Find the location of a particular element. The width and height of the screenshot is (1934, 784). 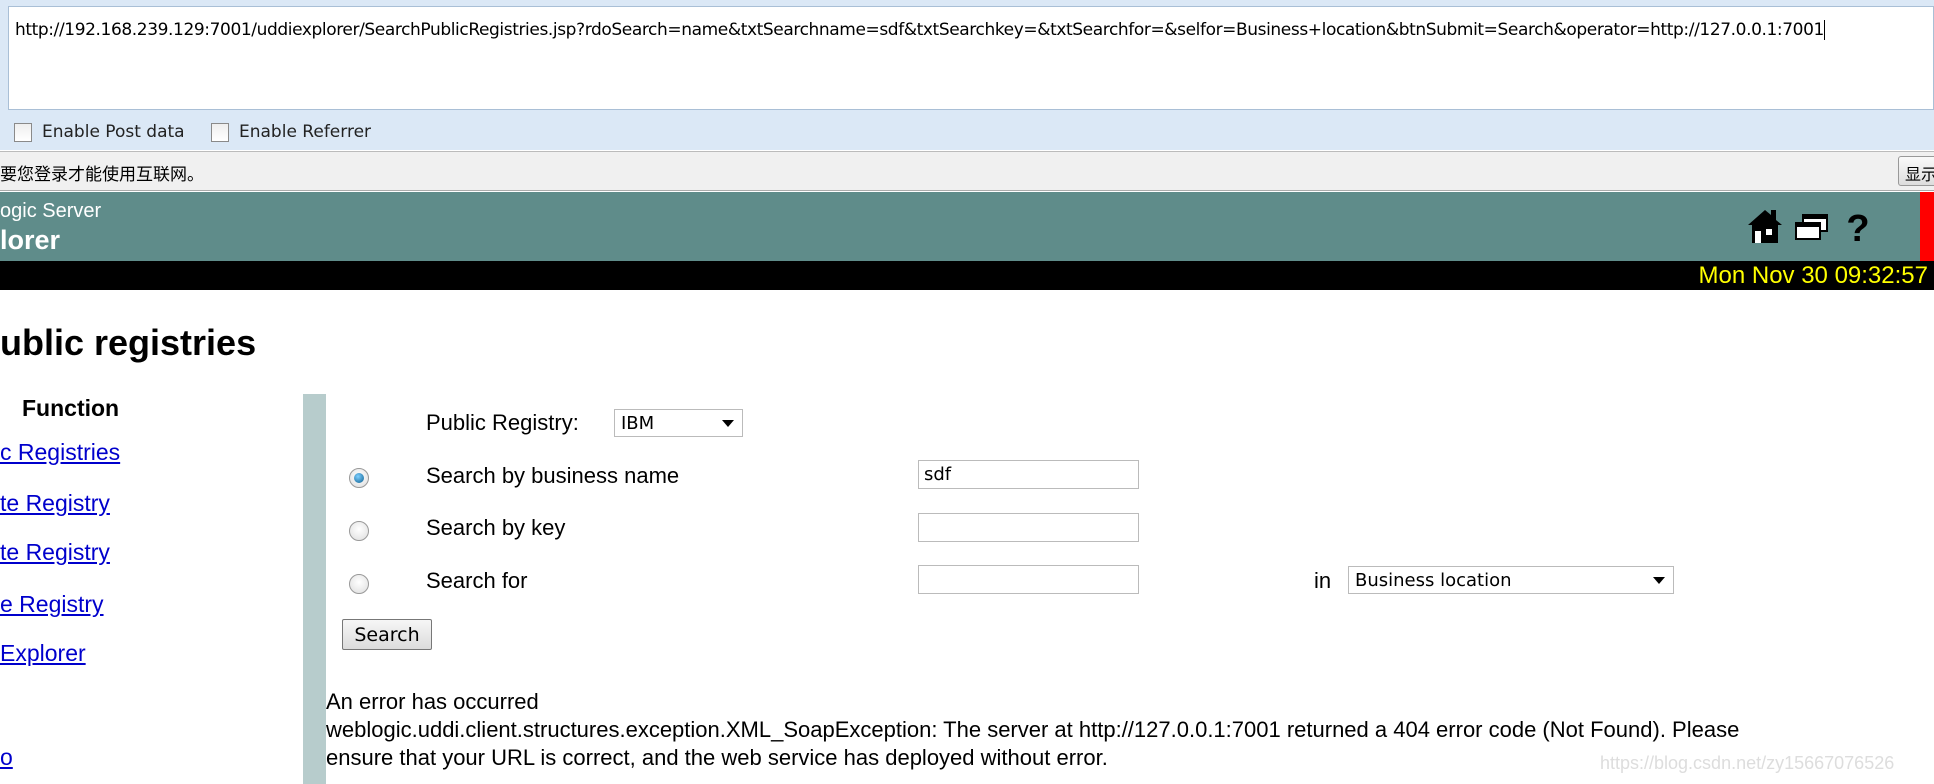

logo is located at coordinates (1927, 226).